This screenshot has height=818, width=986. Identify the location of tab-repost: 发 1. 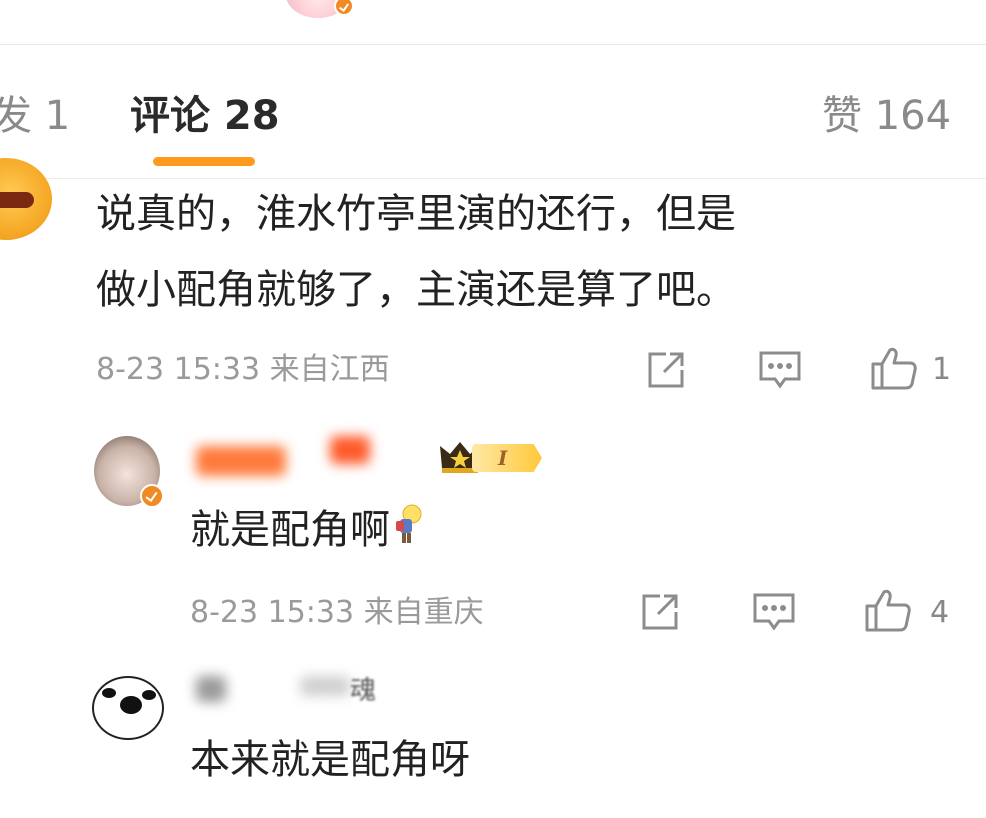
(35, 116).